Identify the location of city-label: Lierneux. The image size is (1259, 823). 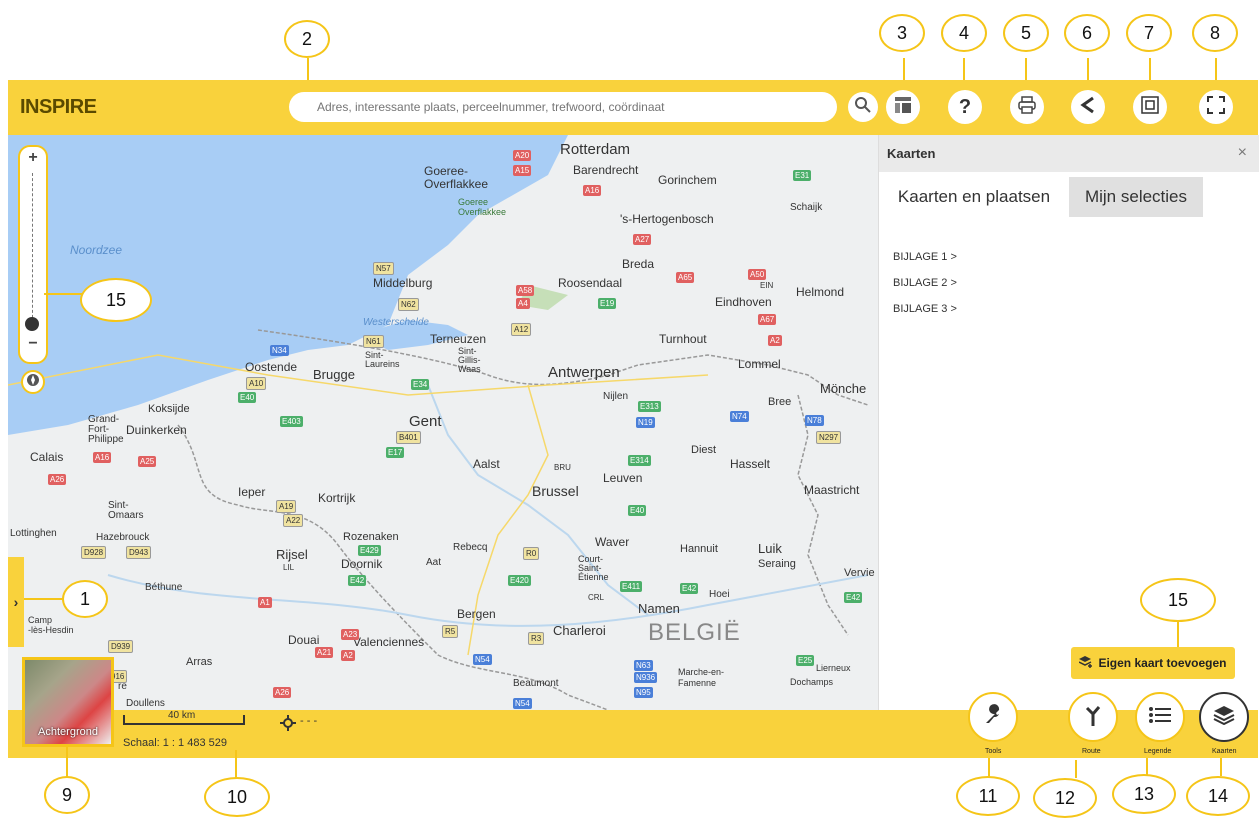
(833, 668).